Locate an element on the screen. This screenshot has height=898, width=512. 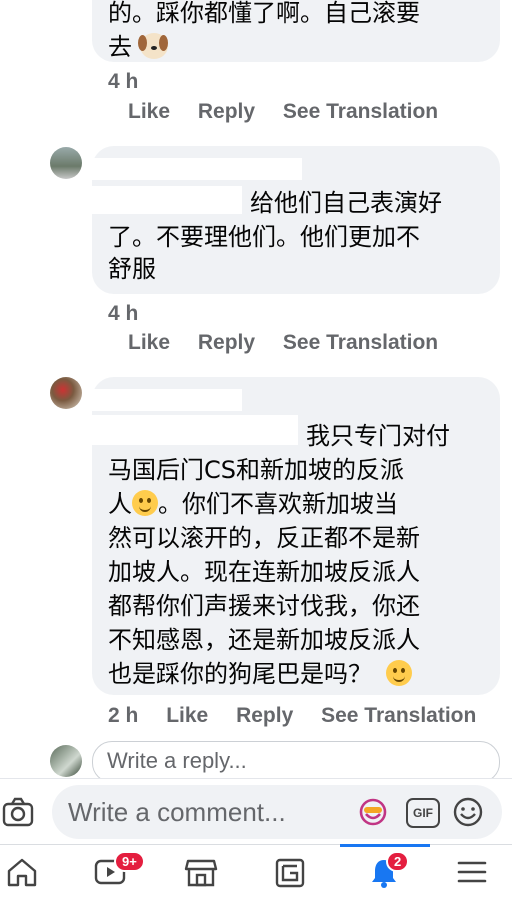
comment-bubble-1: 的。踩你都懂了啊。自己滚要 去 is located at coordinates (296, 31).